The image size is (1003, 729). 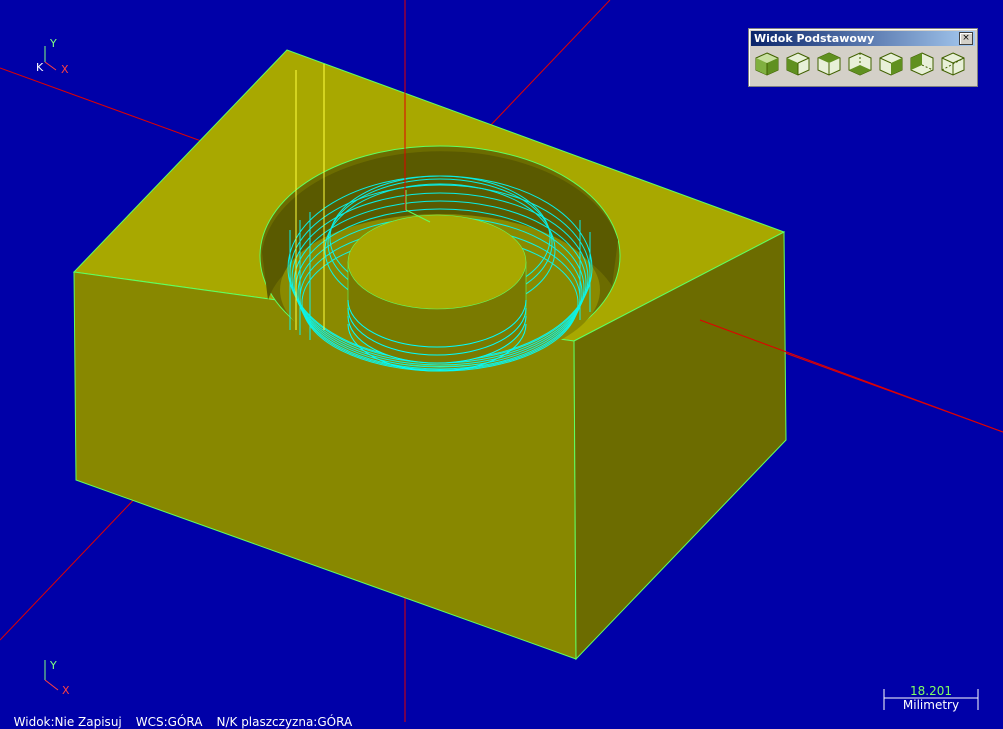 I want to click on view-wire-icon, so click(x=953, y=64).